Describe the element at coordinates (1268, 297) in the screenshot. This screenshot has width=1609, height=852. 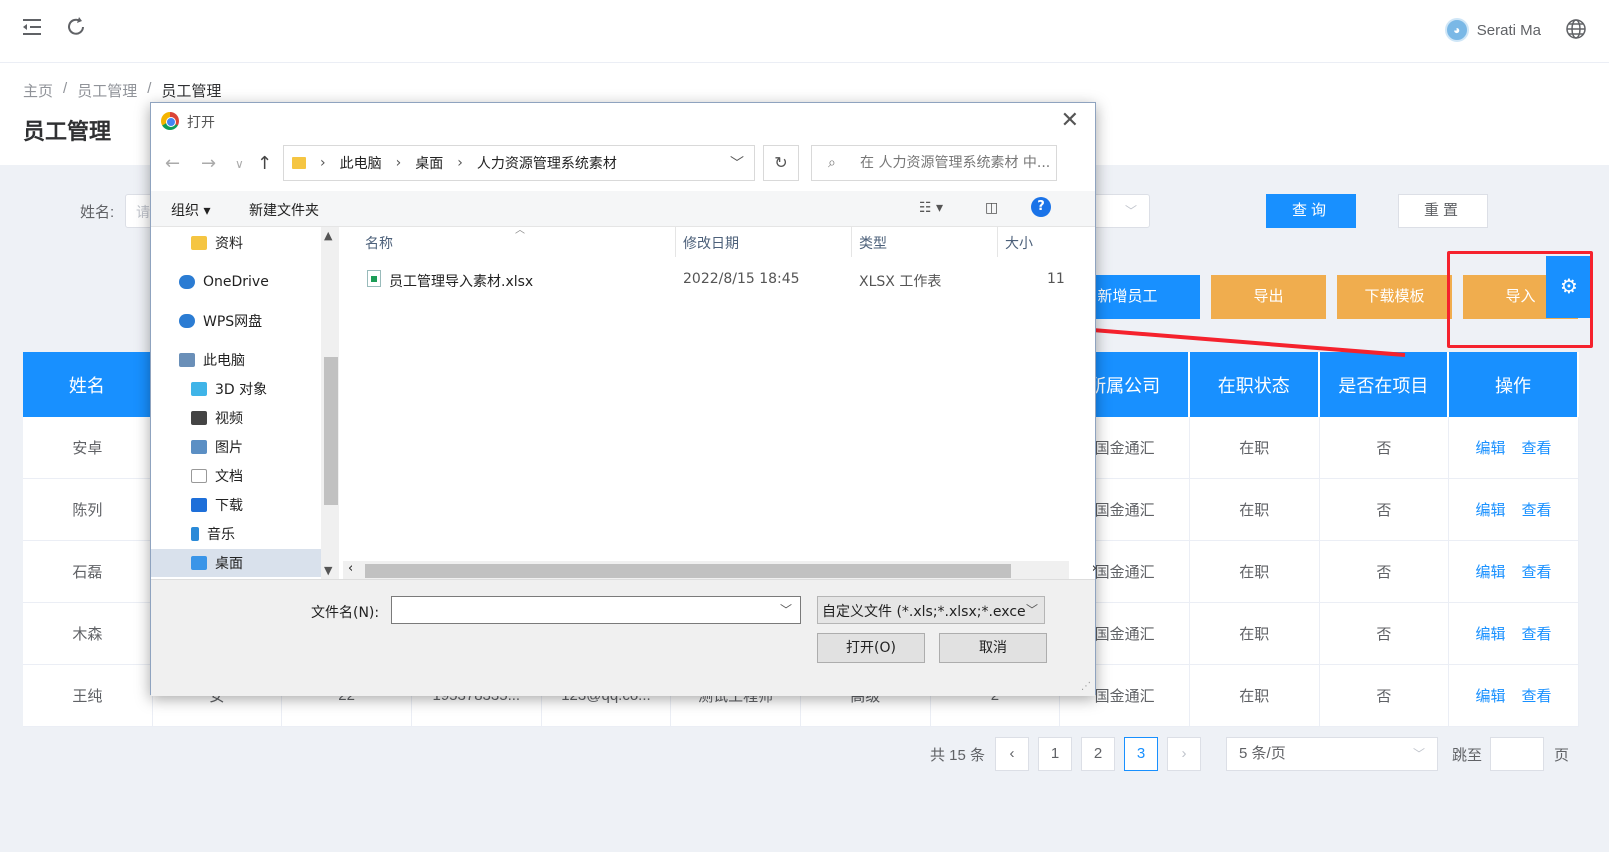
I see `export-button: 导出` at that location.